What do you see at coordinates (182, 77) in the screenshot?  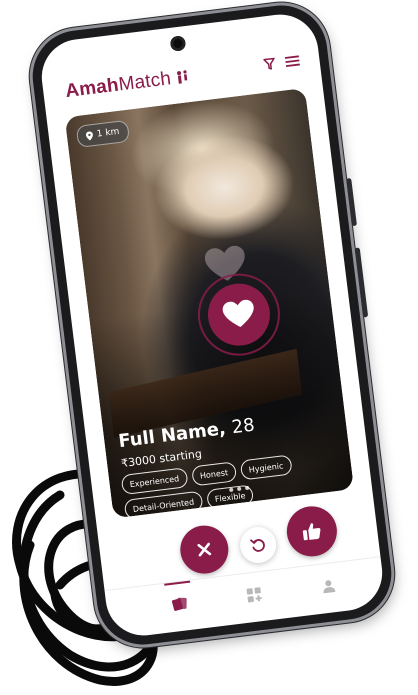 I see `family-logo-icon` at bounding box center [182, 77].